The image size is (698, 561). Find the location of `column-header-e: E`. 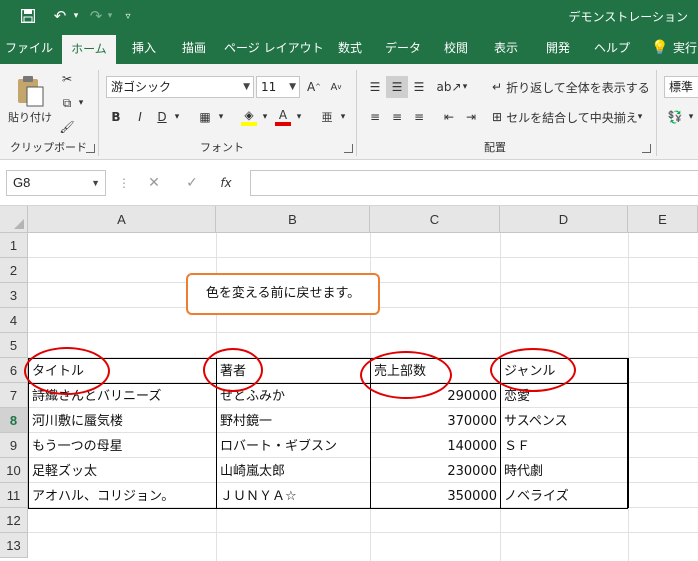

column-header-e: E is located at coordinates (663, 219).